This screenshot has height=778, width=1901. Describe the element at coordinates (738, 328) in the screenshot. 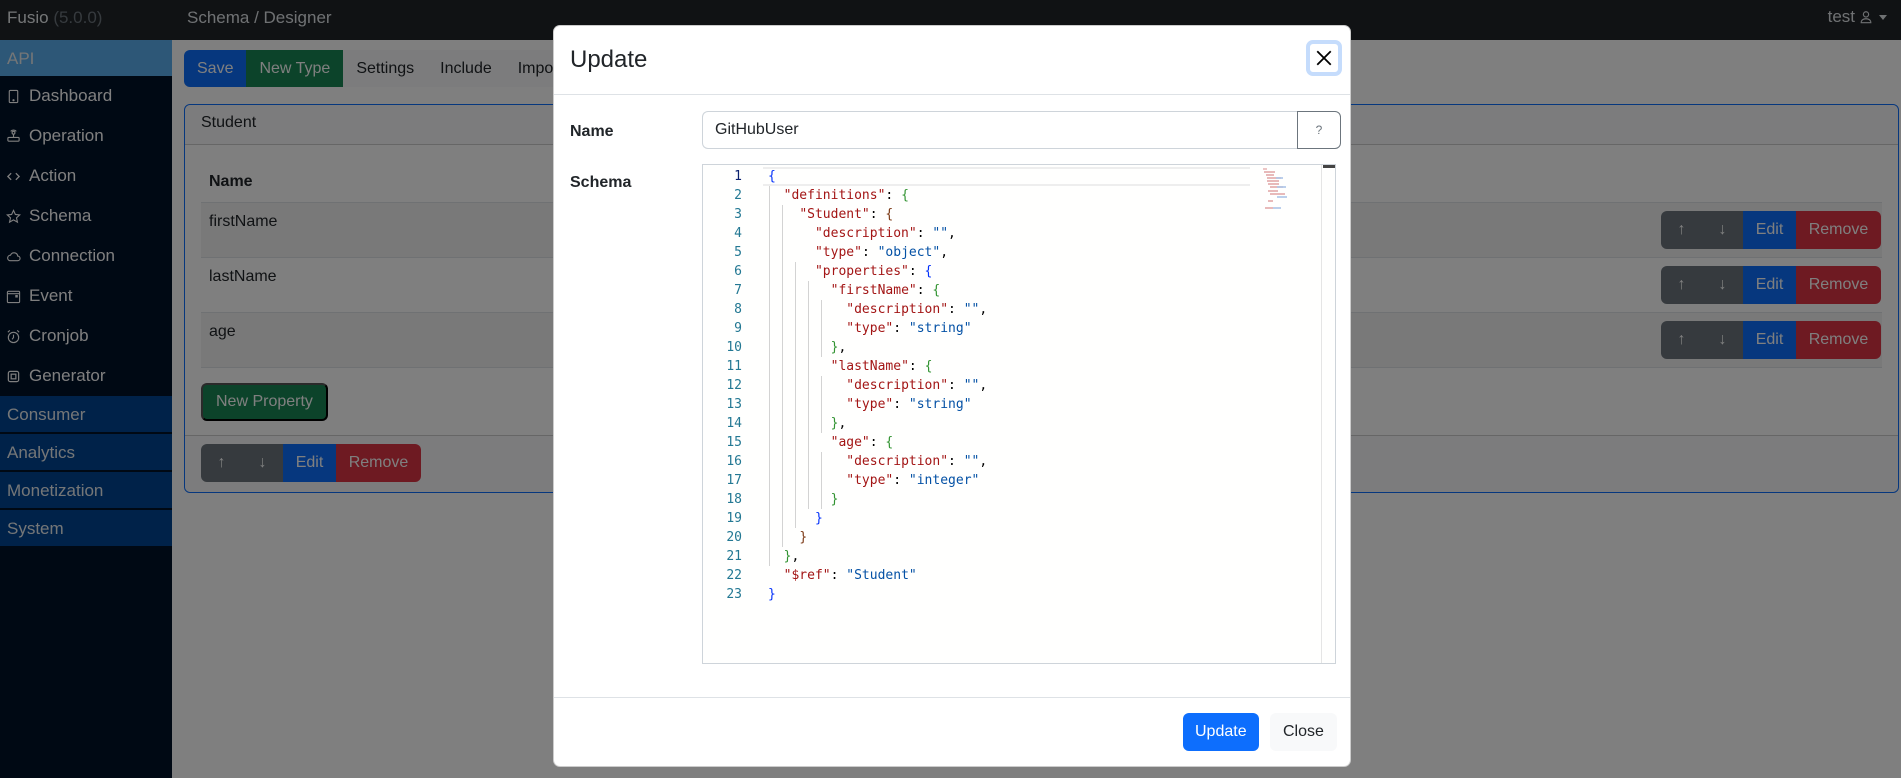

I see `line-number: 9` at that location.